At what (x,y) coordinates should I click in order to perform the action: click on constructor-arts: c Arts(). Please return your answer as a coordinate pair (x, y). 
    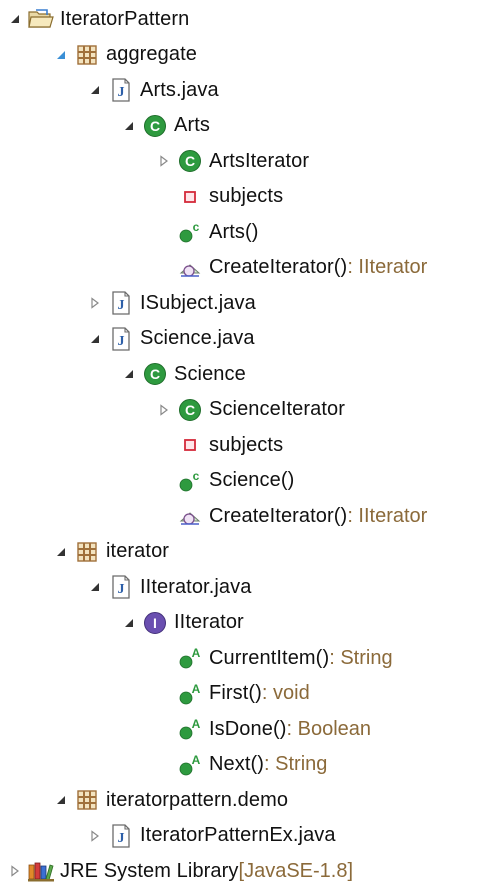
    Looking at the image, I should click on (206, 232).